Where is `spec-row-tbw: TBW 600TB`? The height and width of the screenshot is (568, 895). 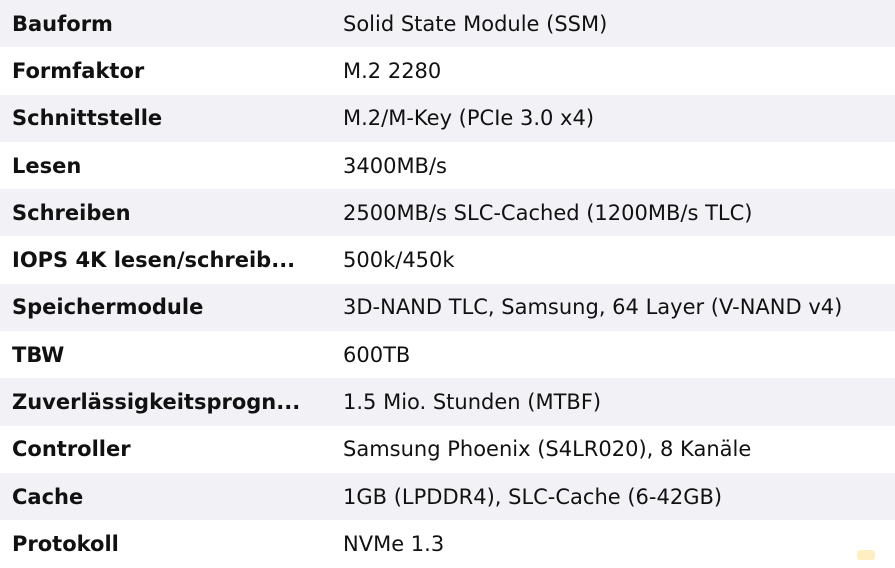
spec-row-tbw: TBW 600TB is located at coordinates (447, 355).